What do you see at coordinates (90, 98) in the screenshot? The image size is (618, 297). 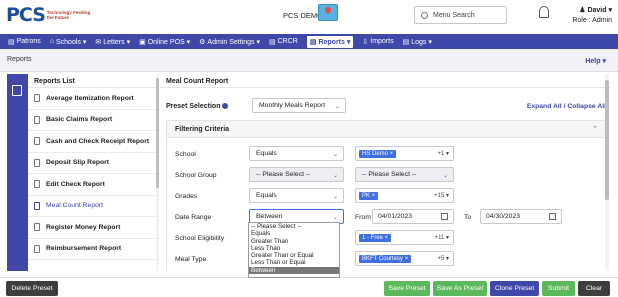 I see `report-label: Average Itemization Report` at bounding box center [90, 98].